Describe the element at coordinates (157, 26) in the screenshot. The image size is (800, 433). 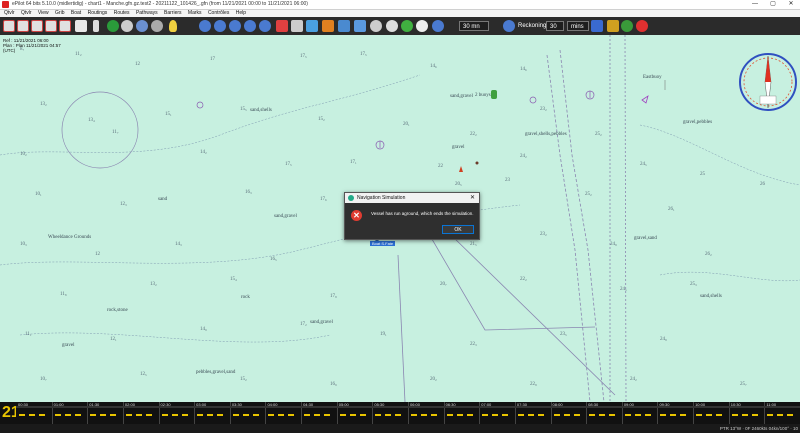
I see `record-icon` at that location.